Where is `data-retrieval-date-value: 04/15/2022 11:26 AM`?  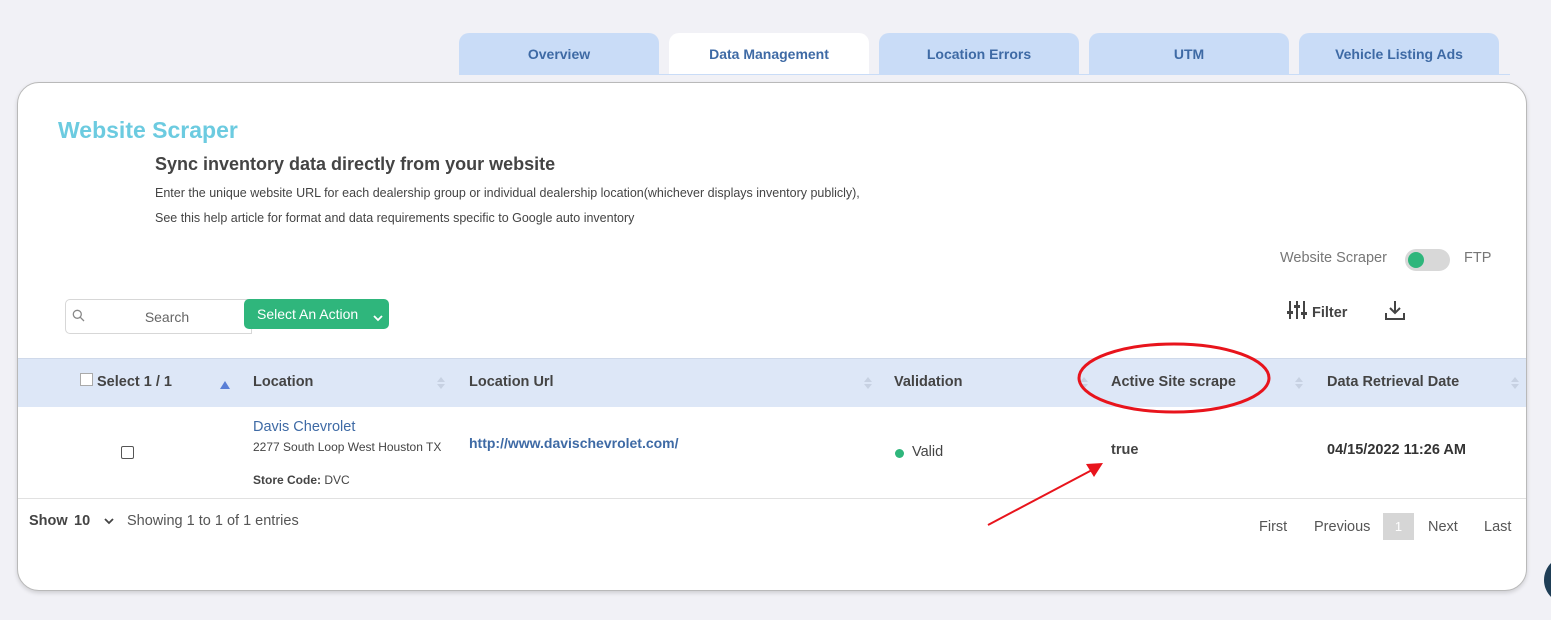
data-retrieval-date-value: 04/15/2022 11:26 AM is located at coordinates (1396, 450).